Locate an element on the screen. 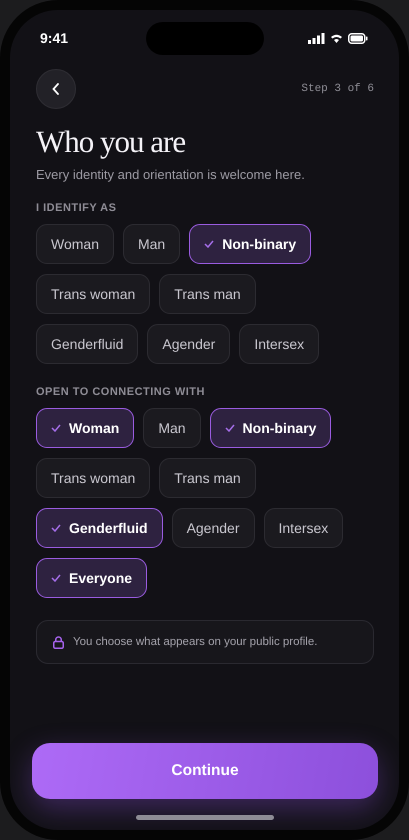 The height and width of the screenshot is (840, 409). privacy-text: You choose what appears on your public profile. is located at coordinates (195, 642).